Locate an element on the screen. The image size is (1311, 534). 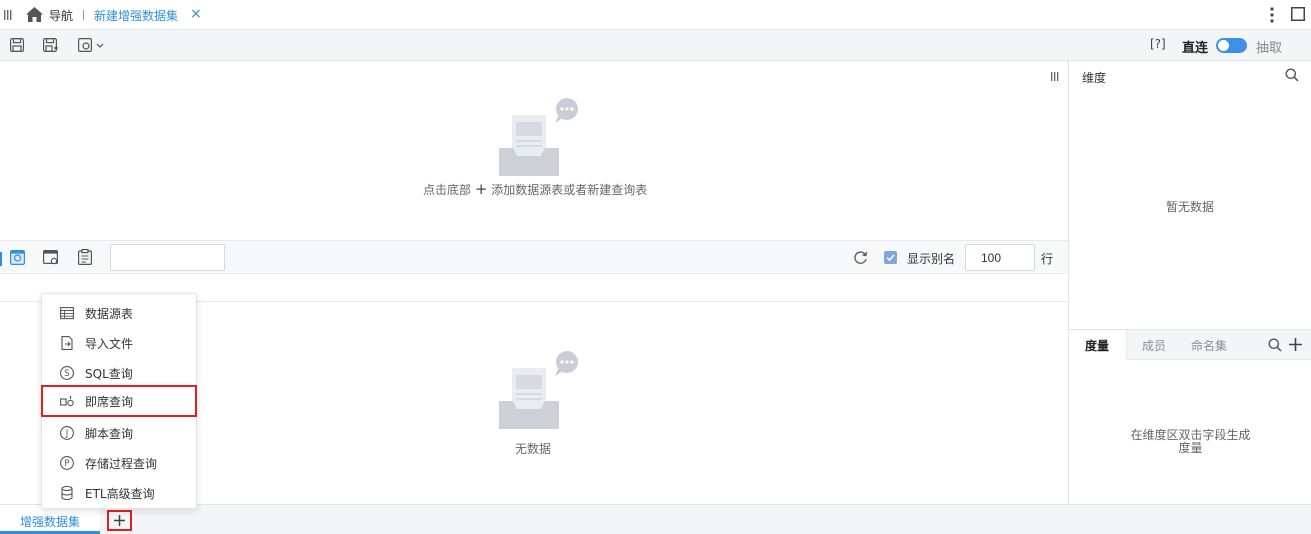
table-settings-icon is located at coordinates (51, 258).